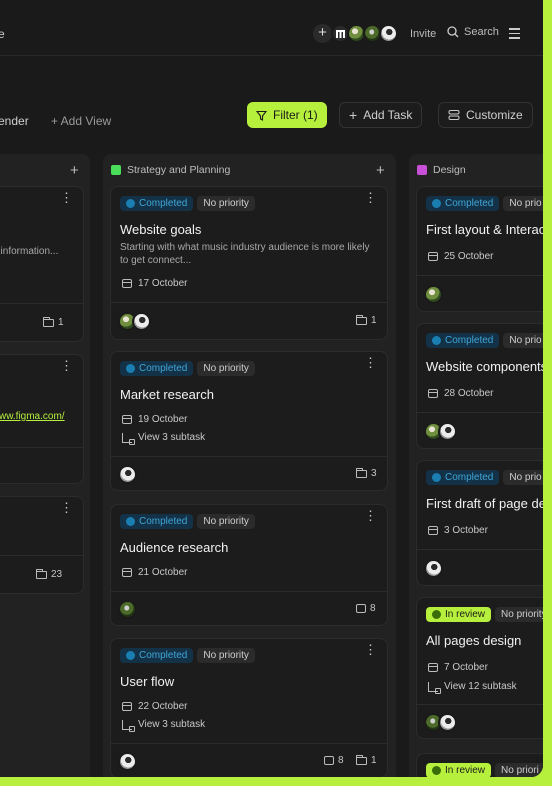  Describe the element at coordinates (116, 170) in the screenshot. I see `column-color-swatch` at that location.